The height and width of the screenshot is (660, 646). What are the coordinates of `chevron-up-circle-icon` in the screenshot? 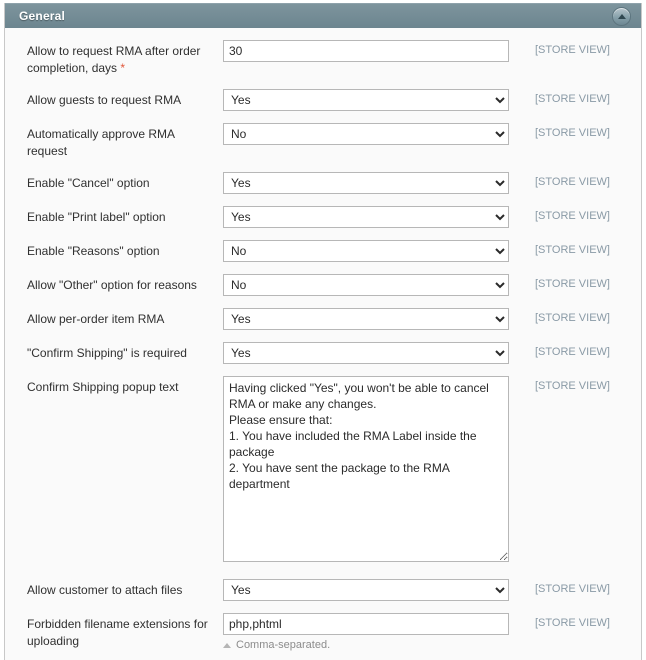 It's located at (621, 16).